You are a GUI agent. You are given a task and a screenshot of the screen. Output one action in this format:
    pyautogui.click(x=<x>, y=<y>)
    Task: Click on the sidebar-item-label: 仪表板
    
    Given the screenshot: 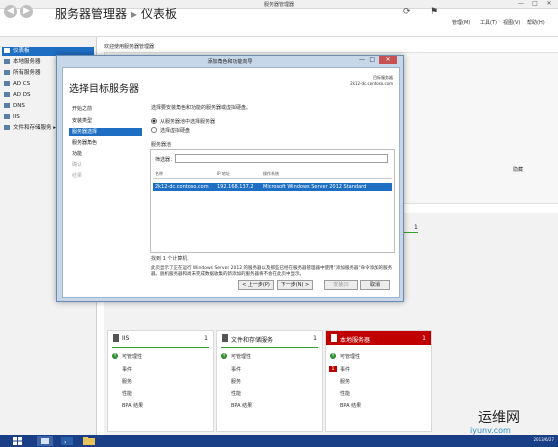 What is the action you would take?
    pyautogui.click(x=21, y=51)
    